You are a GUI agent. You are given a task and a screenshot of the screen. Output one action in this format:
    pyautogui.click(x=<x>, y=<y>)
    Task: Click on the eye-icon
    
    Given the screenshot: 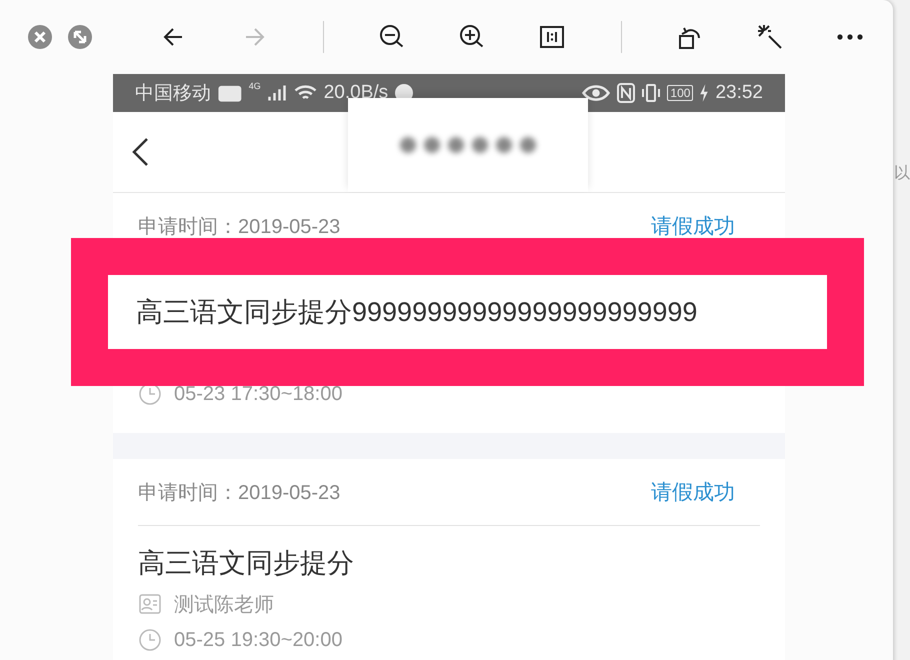 What is the action you would take?
    pyautogui.click(x=596, y=93)
    